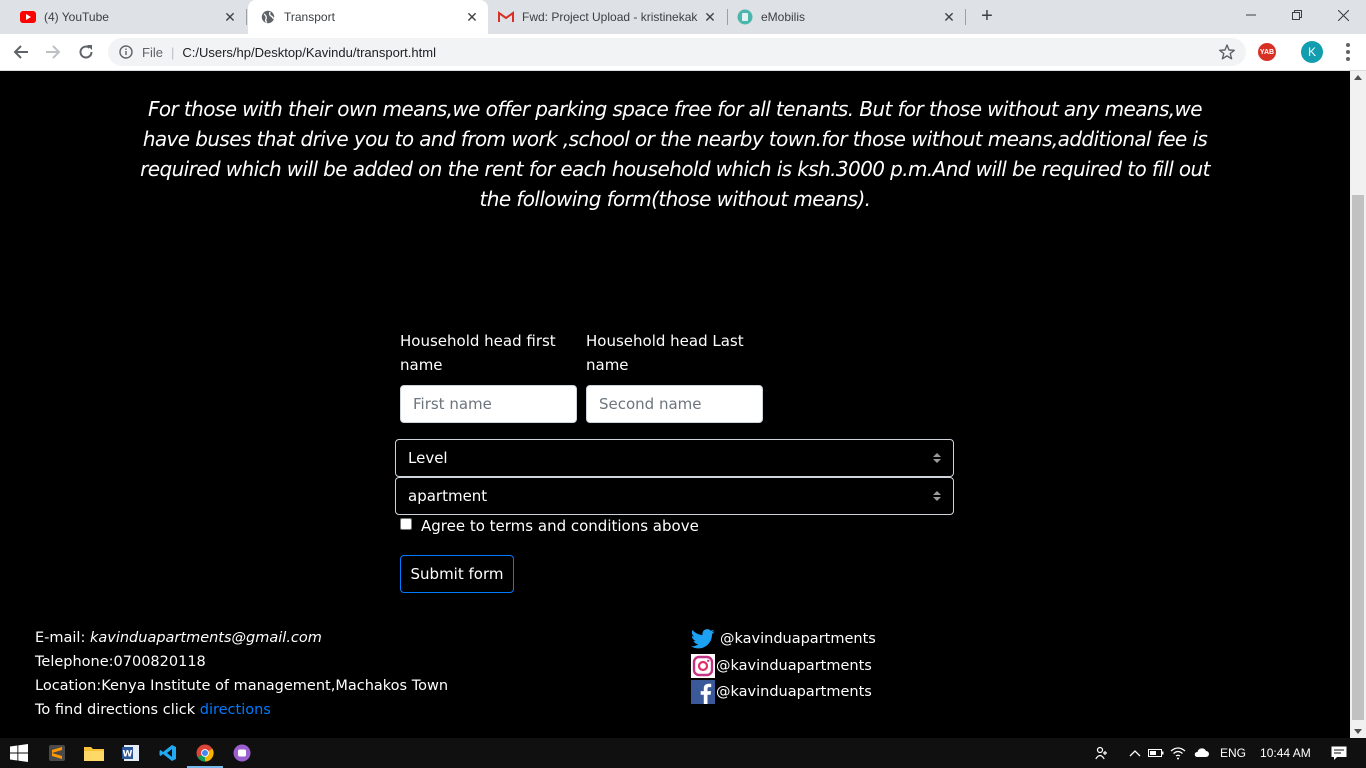 This screenshot has height=768, width=1366. I want to click on vscode-icon, so click(168, 753).